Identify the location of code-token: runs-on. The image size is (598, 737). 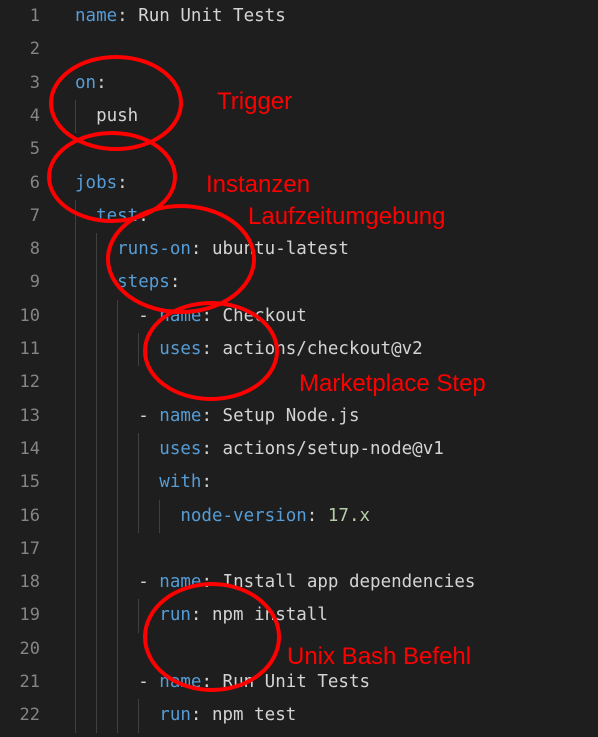
(133, 249).